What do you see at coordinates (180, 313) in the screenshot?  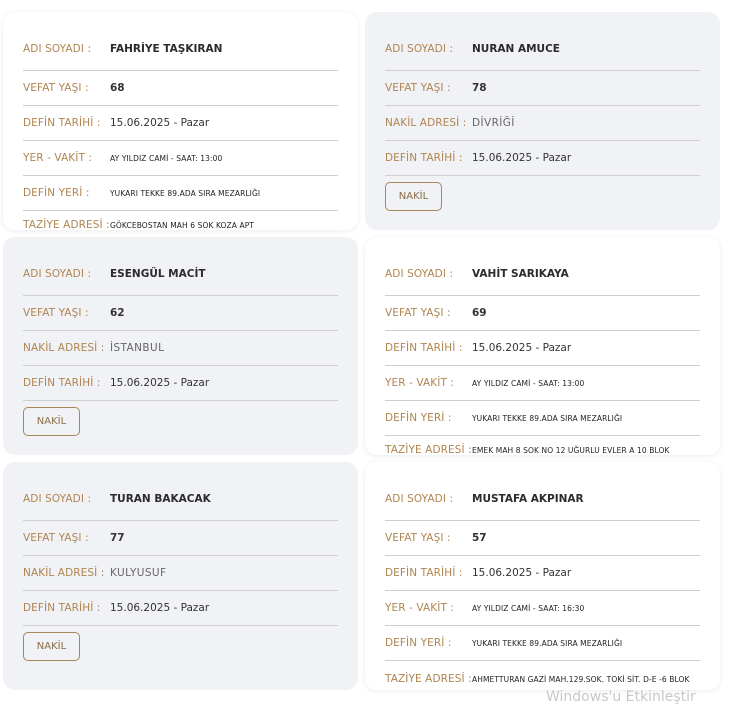 I see `age-row: VEFAT YAŞI : 62` at bounding box center [180, 313].